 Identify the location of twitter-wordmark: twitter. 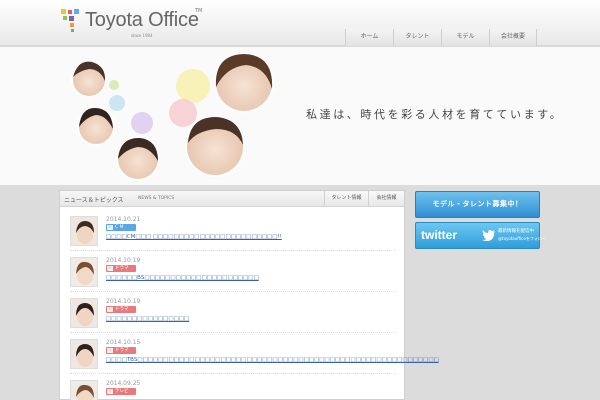
(439, 235).